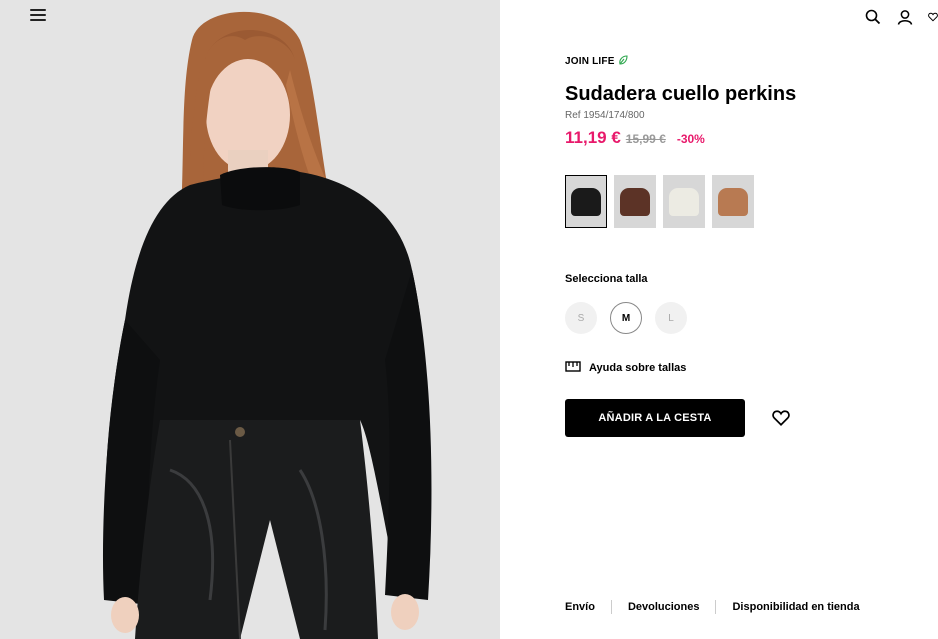 The image size is (938, 639). I want to click on product-title: Sudadera cuello perkins, so click(681, 94).